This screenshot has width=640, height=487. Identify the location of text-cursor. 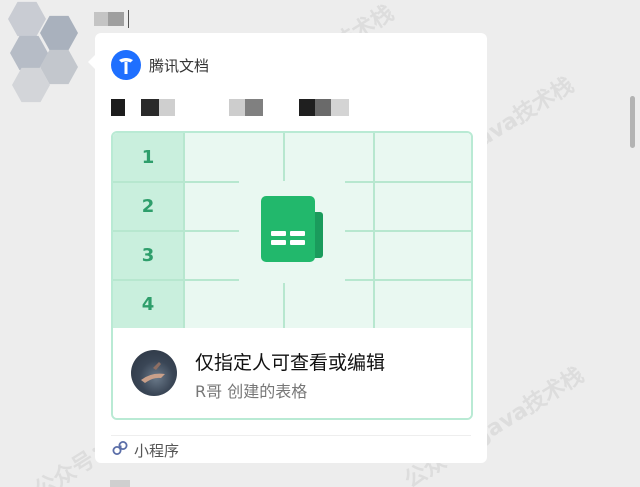
(128, 19).